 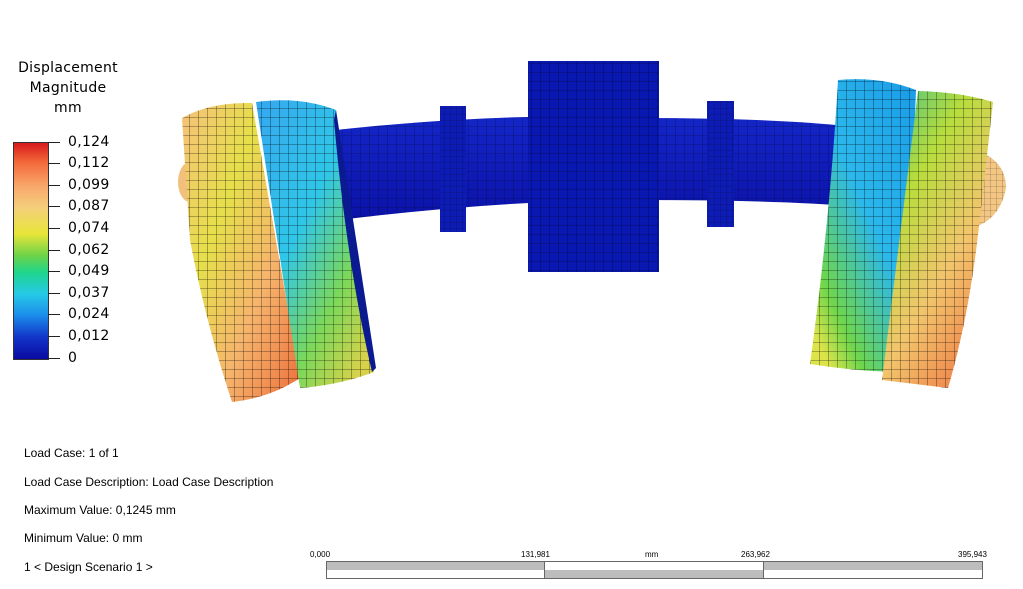 What do you see at coordinates (71, 453) in the screenshot?
I see `load-case-label: Load Case: 1 of 1` at bounding box center [71, 453].